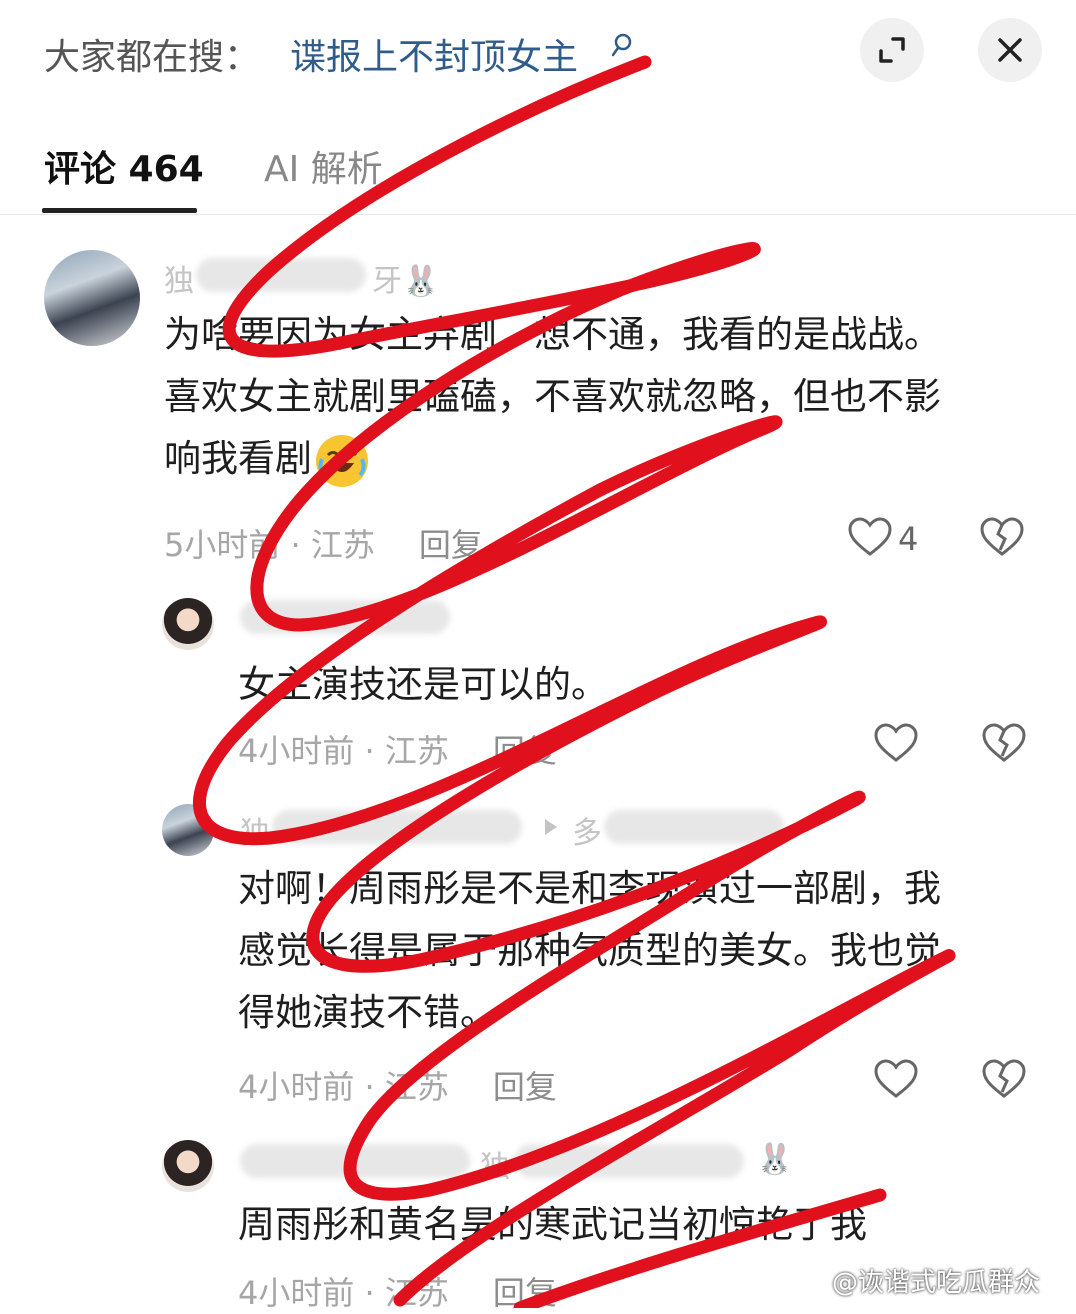 This screenshot has height=1314, width=1076. What do you see at coordinates (936, 1283) in the screenshot?
I see `weibo-watermark: @诙谐式吃瓜群众` at bounding box center [936, 1283].